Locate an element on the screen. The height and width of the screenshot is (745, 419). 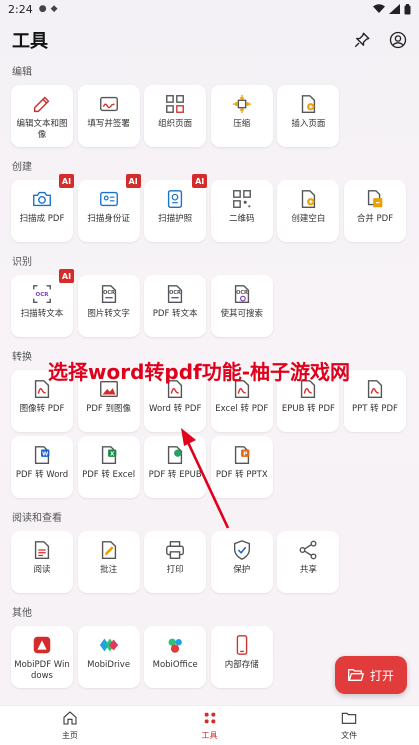
tool-mobipdf-windows-button: MobiPDF Windows is located at coordinates (42, 657).